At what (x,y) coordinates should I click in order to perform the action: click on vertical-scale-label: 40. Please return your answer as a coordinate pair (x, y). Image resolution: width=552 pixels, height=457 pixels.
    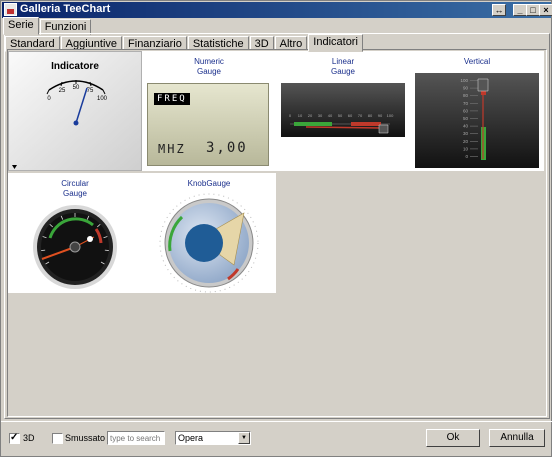
    Looking at the image, I should click on (466, 126).